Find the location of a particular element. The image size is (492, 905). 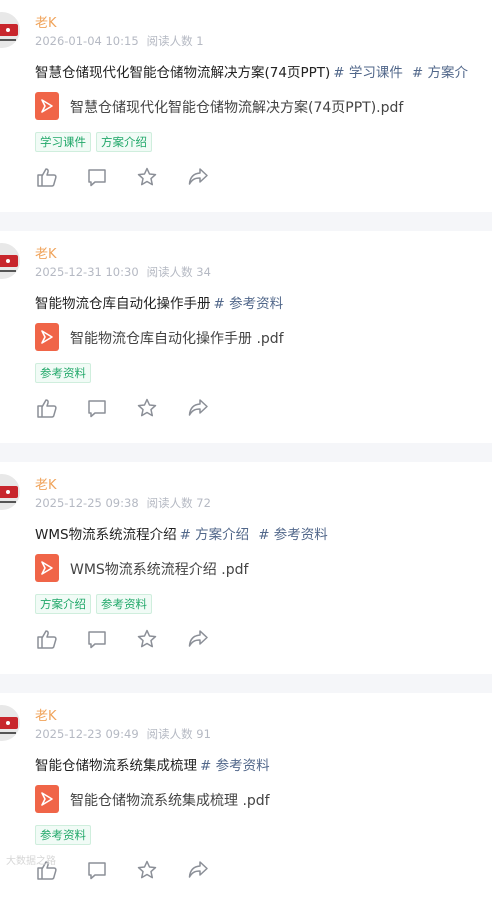

view-count: 阅读人数 72 is located at coordinates (178, 503).